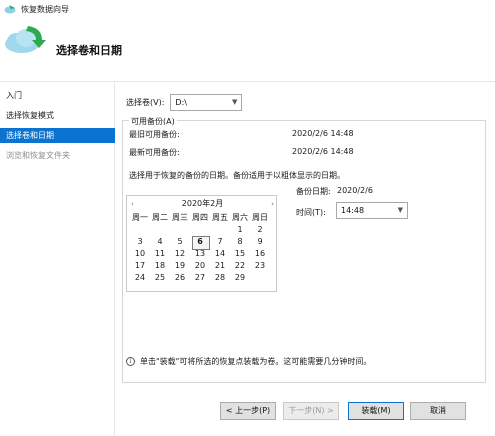 This screenshot has width=495, height=436. What do you see at coordinates (323, 151) in the screenshot?
I see `newest-backup-value: 2020/2/6 14:48` at bounding box center [323, 151].